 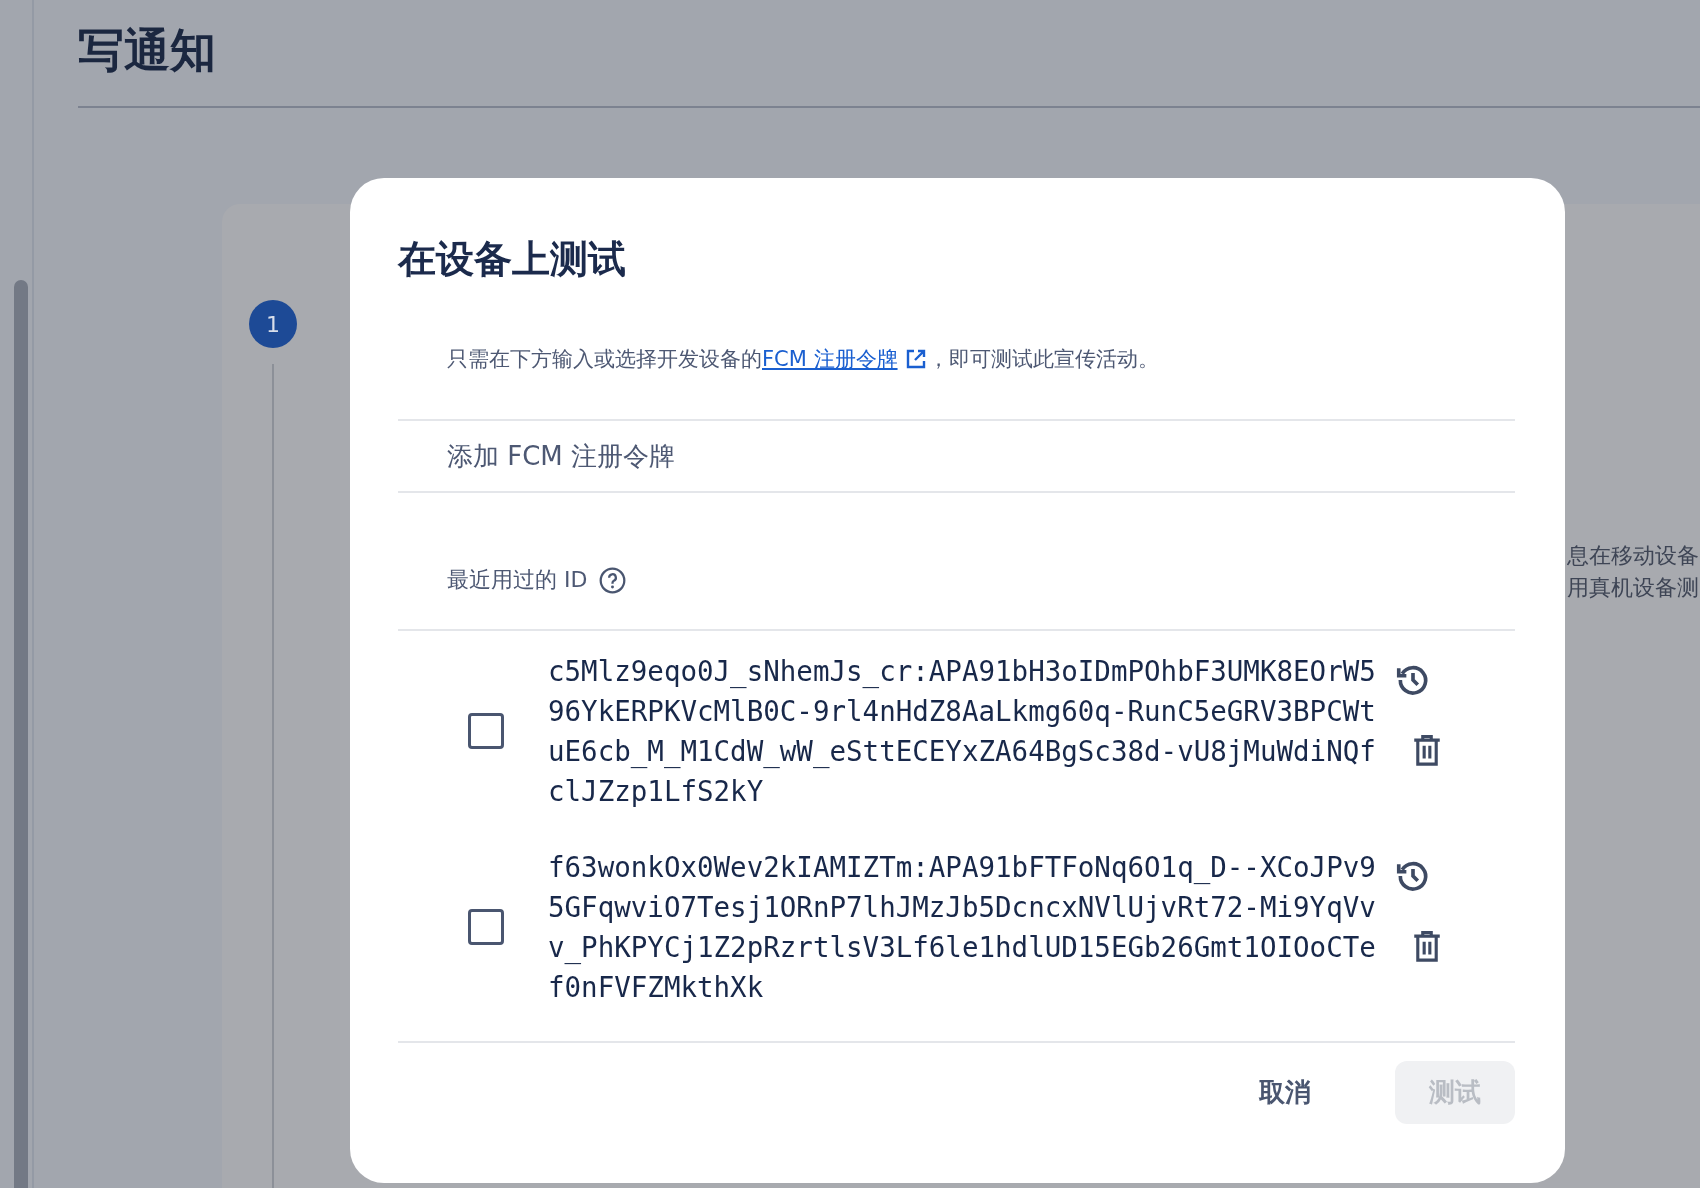 What do you see at coordinates (962, 731) in the screenshot?
I see `token-text: c5Mlz9eqo0J_sNhemJs_cr:APA91bH3oIDmPOhbF3UMK8EOrW596YkERPKVcMlB0C-9rl4nHdZ8AaLkmg60q-RunC5eGRV3BPCWtuE6cb_M_M1CdW_wW_eSttECEYxZA64BgSc38d-vU8jMuWdiNQfclJZzp1LfS2kY` at bounding box center [962, 731].